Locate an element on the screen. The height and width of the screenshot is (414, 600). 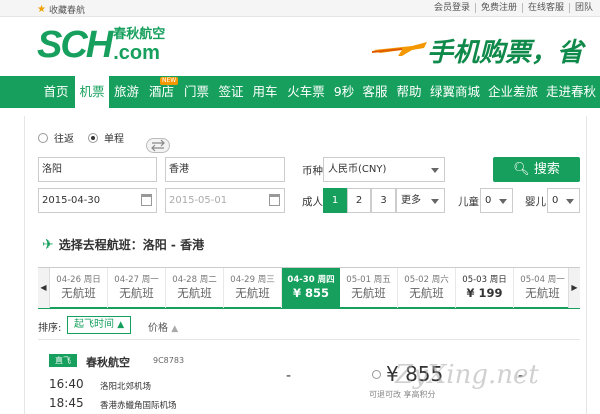
one-way-label: 单程 is located at coordinates (114, 139).